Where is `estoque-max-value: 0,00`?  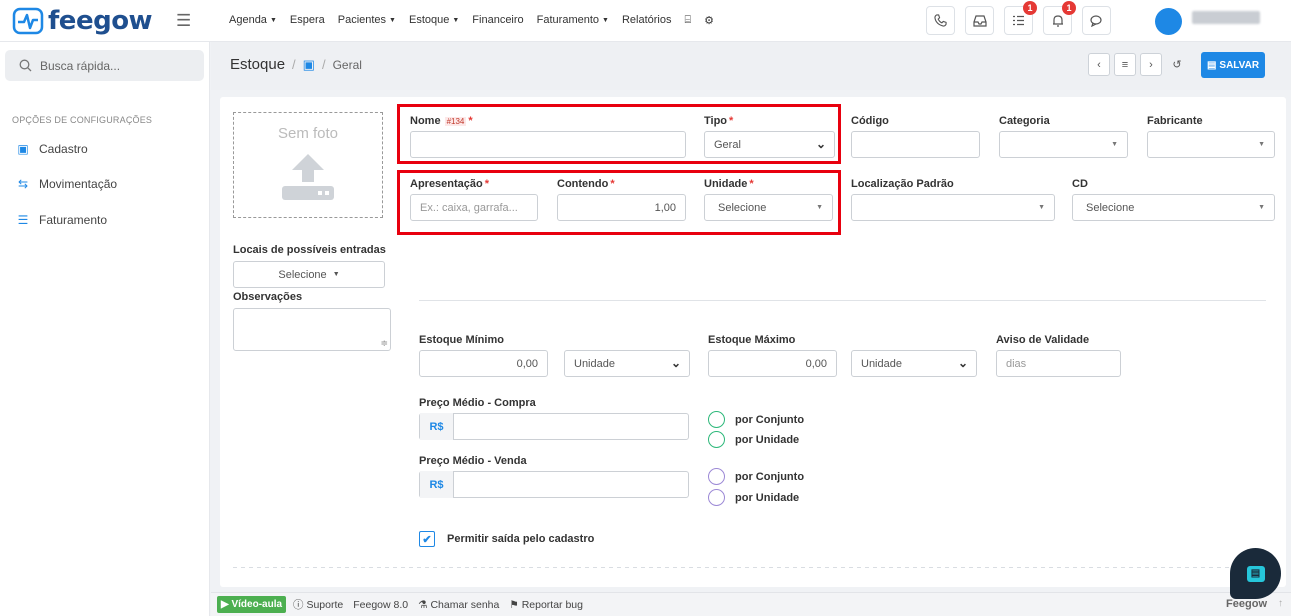
estoque-max-value: 0,00 is located at coordinates (816, 363).